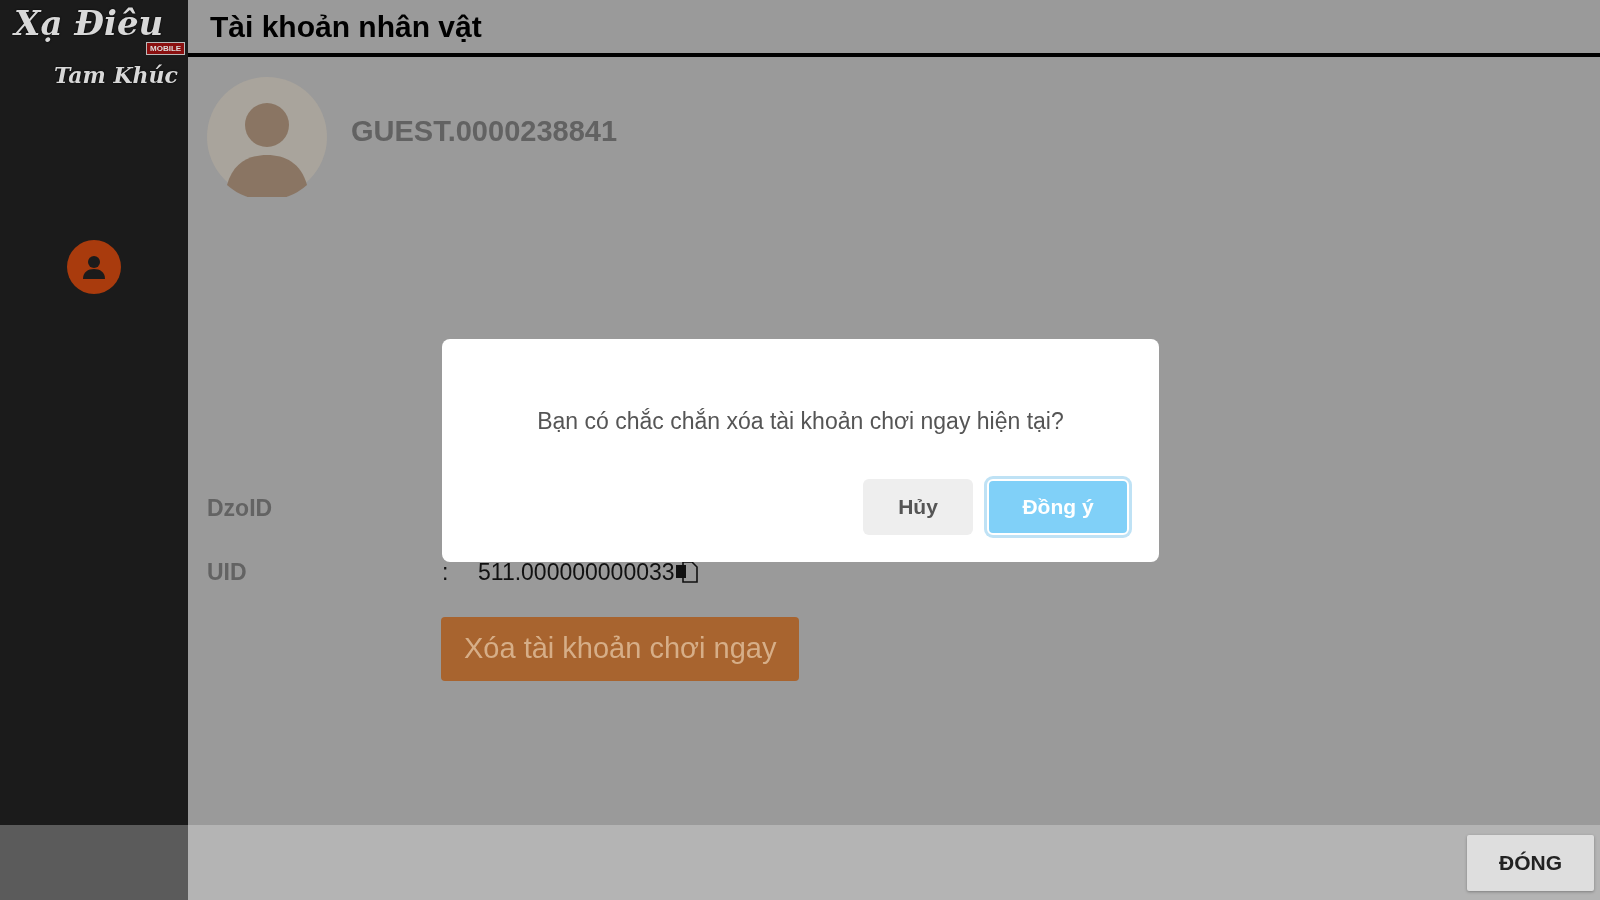 This screenshot has width=1600, height=900. What do you see at coordinates (484, 132) in the screenshot?
I see `username: GUEST.0000238841` at bounding box center [484, 132].